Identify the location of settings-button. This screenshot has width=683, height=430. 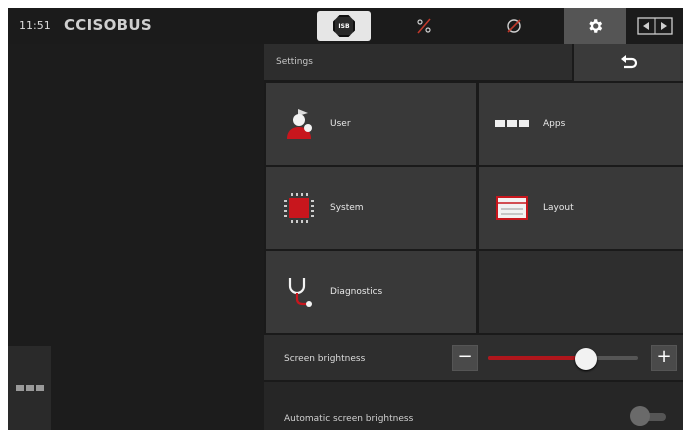
(595, 26).